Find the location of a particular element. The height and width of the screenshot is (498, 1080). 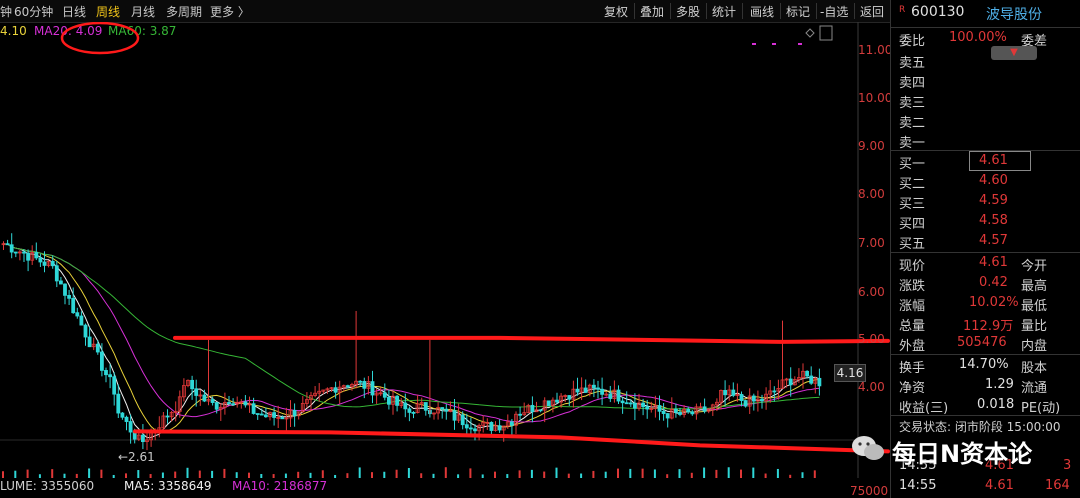

multi-stock-button: 多股 is located at coordinates (688, 11).